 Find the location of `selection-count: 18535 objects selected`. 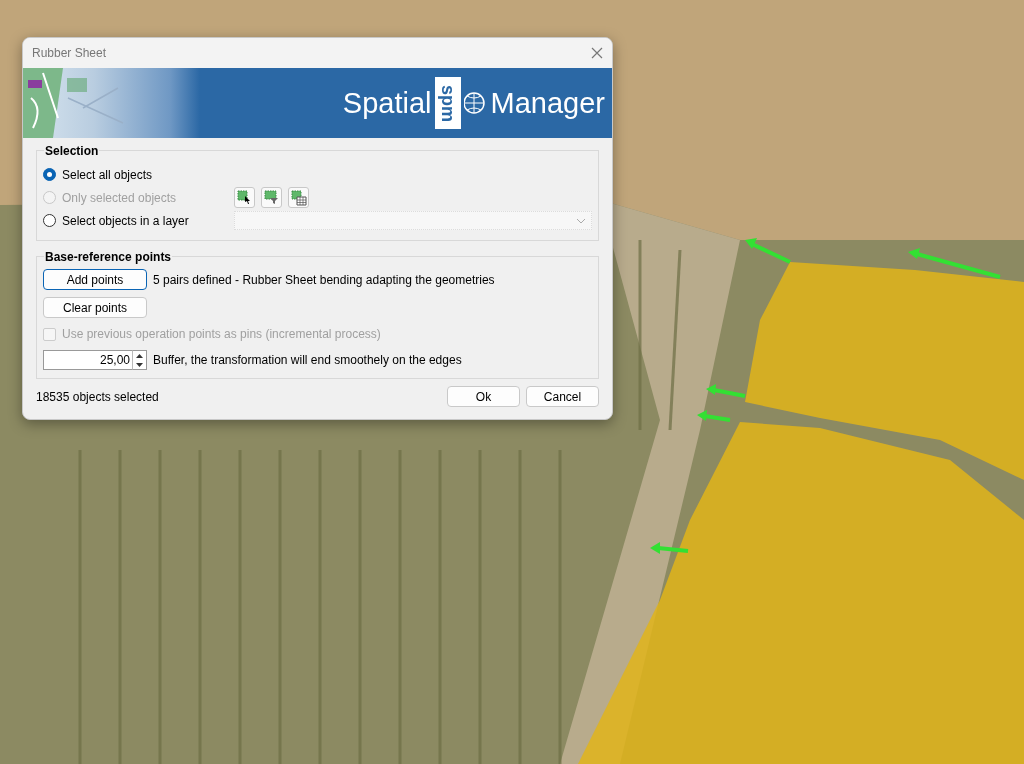

selection-count: 18535 objects selected is located at coordinates (97, 397).